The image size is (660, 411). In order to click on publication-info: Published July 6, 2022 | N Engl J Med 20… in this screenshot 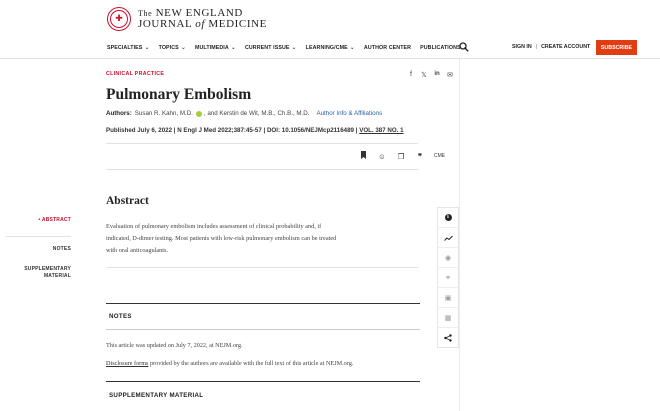, I will do `click(255, 130)`.